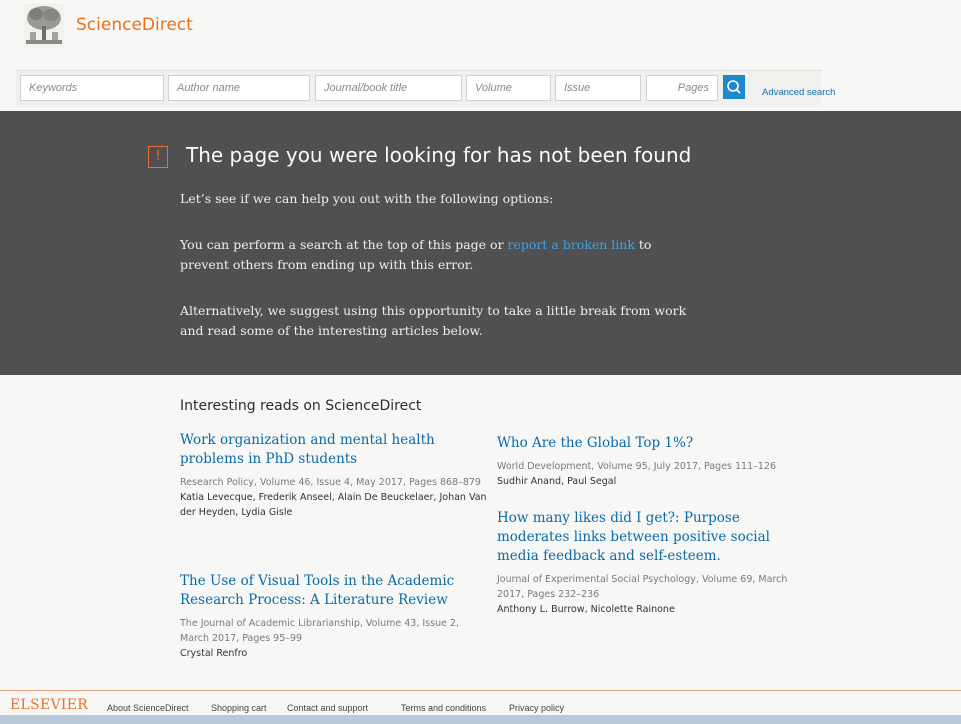 The image size is (961, 724). Describe the element at coordinates (158, 157) in the screenshot. I see `warning-icon: !` at that location.